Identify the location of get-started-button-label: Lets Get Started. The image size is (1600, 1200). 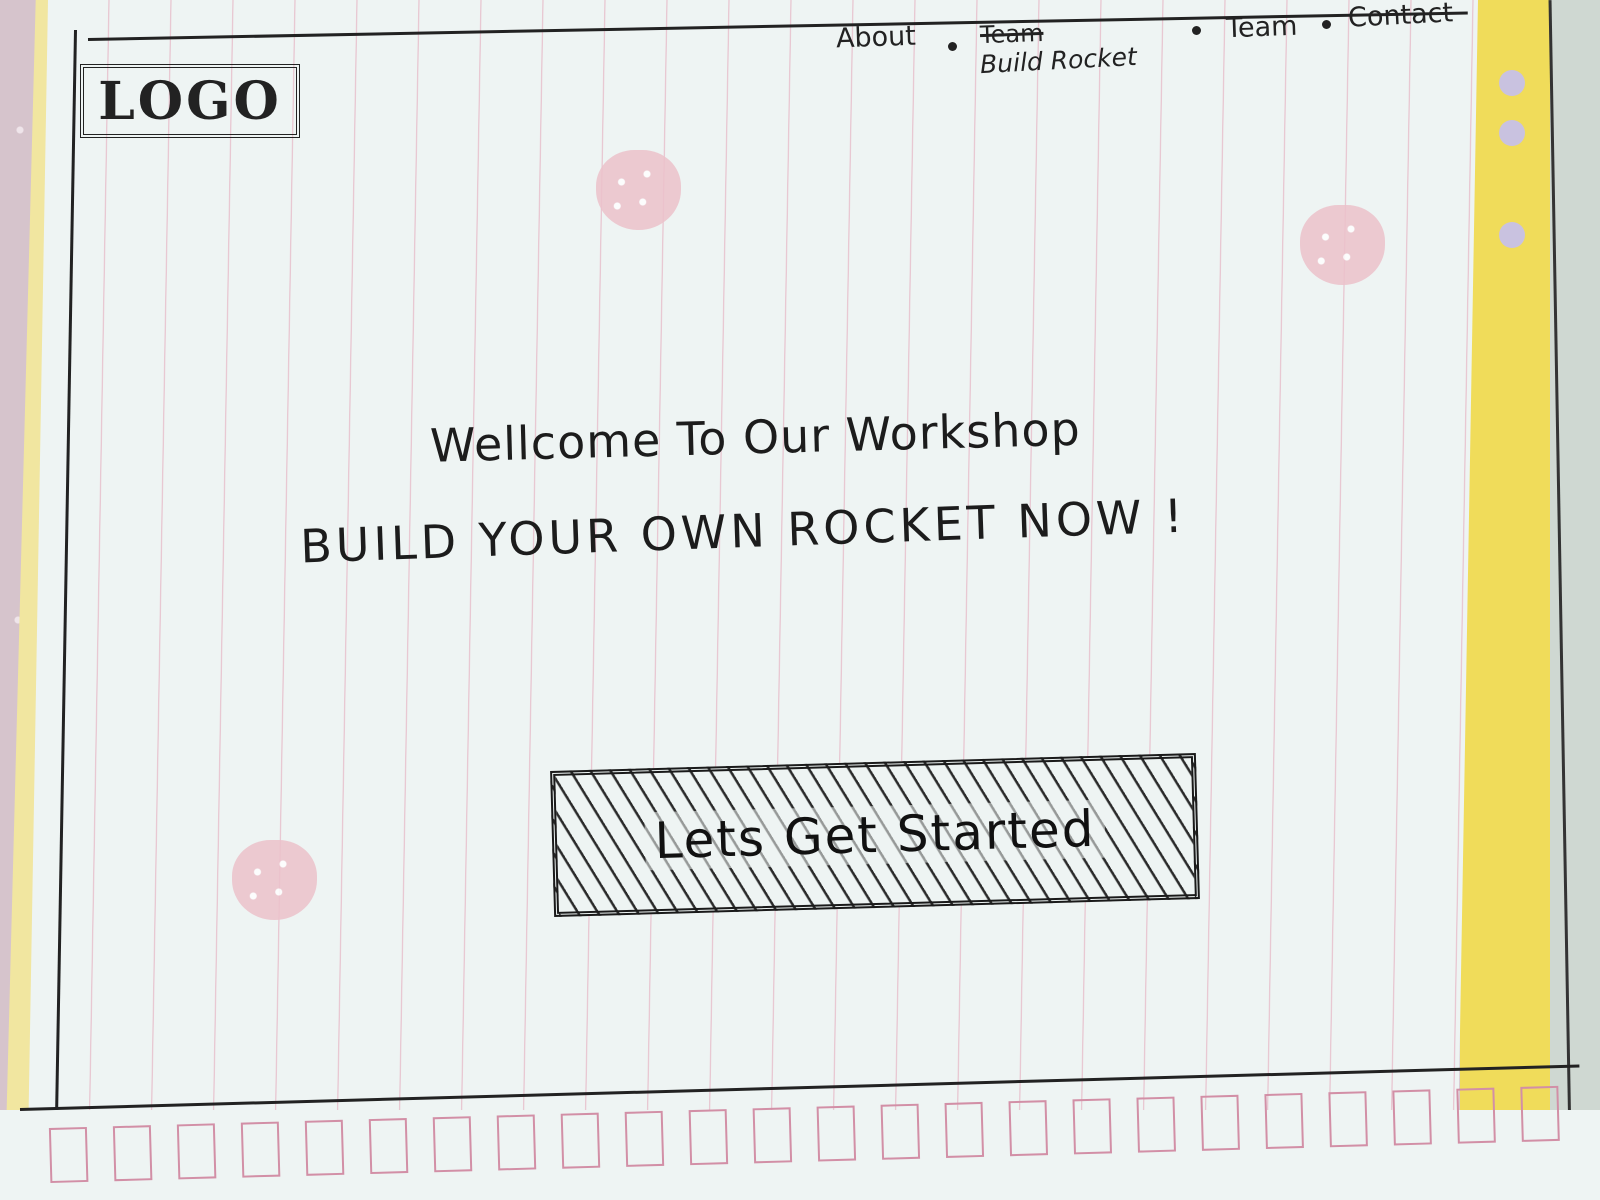
(875, 835).